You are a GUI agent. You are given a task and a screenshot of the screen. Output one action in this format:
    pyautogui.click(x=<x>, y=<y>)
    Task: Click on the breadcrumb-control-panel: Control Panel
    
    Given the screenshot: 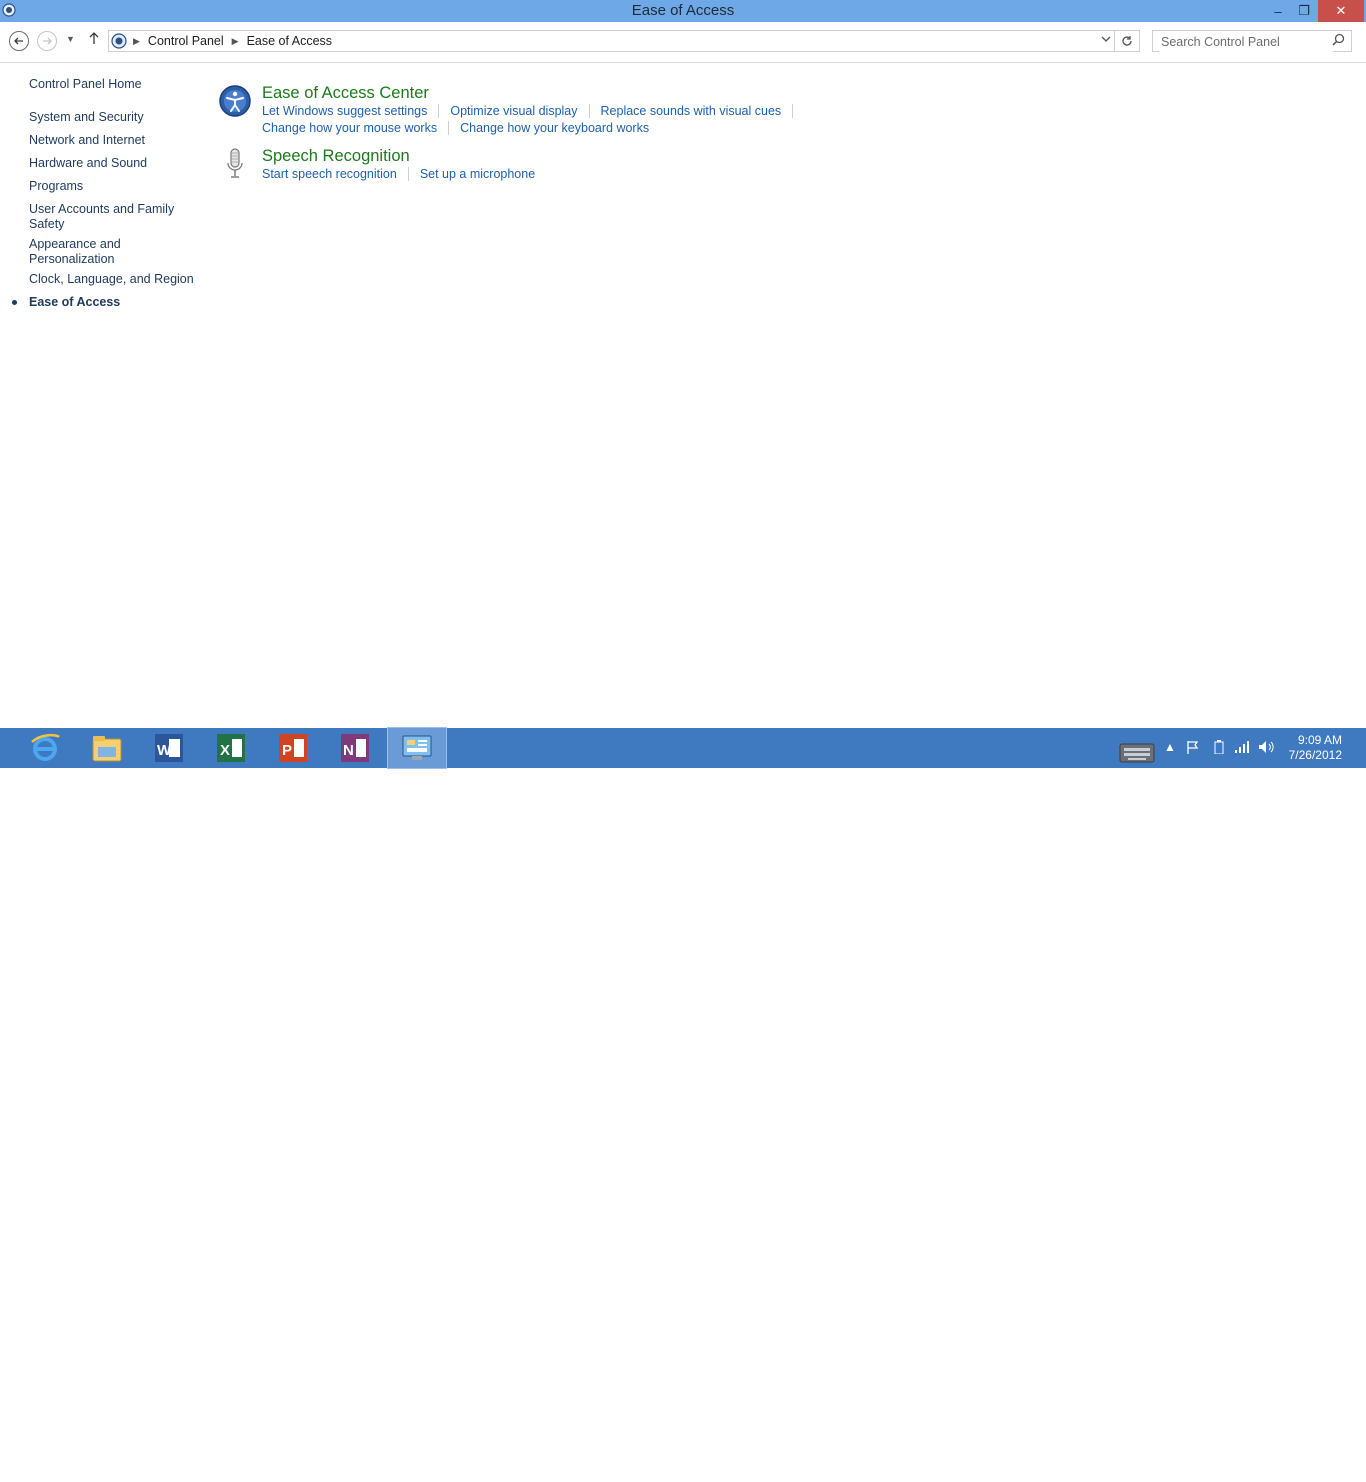 What is the action you would take?
    pyautogui.click(x=186, y=41)
    